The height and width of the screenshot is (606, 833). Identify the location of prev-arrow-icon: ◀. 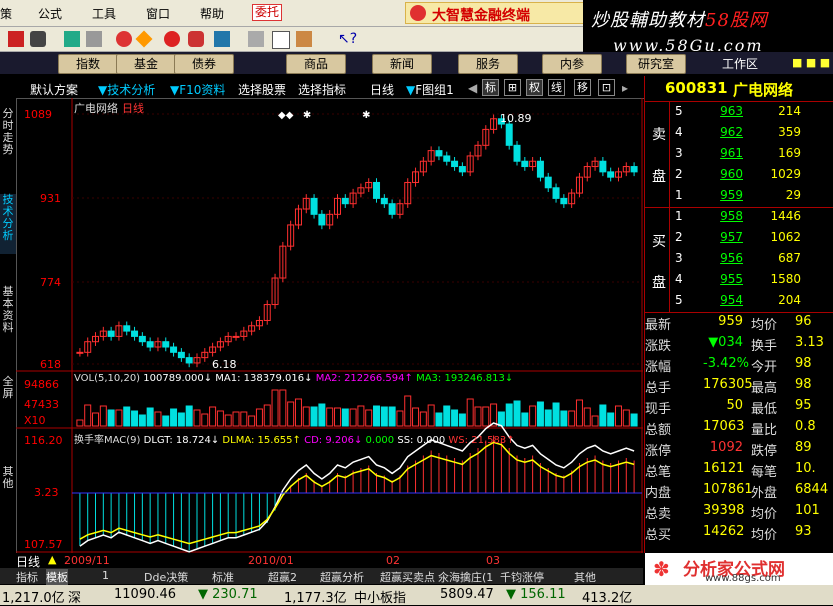
(472, 88).